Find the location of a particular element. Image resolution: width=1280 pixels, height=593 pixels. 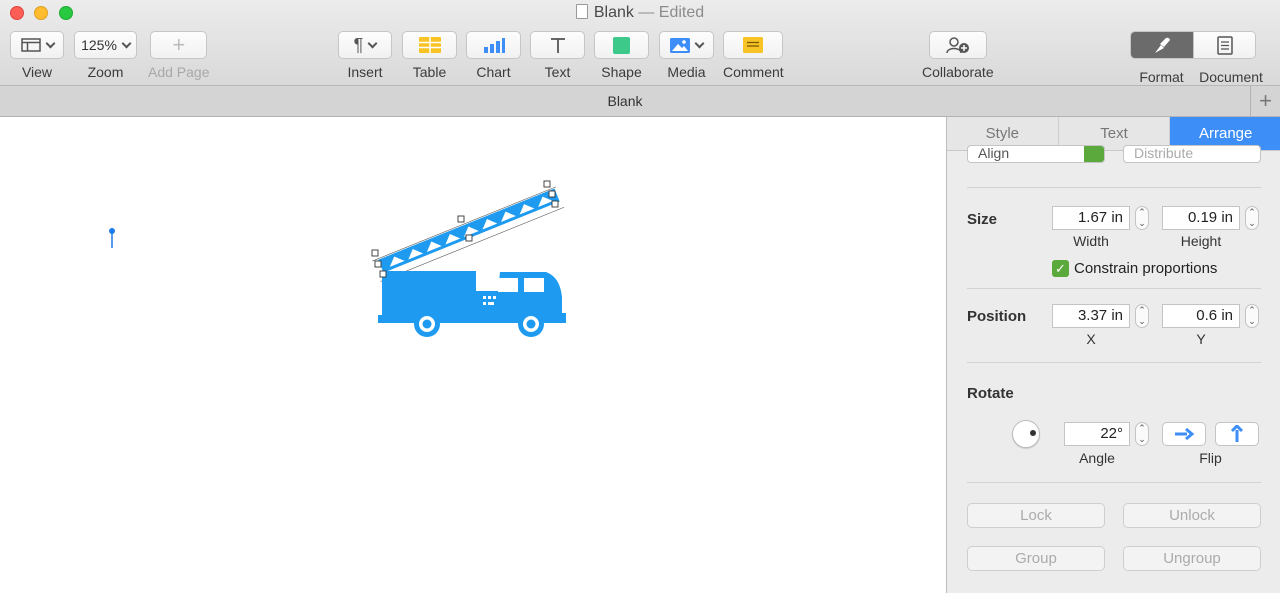

media-button is located at coordinates (686, 45).